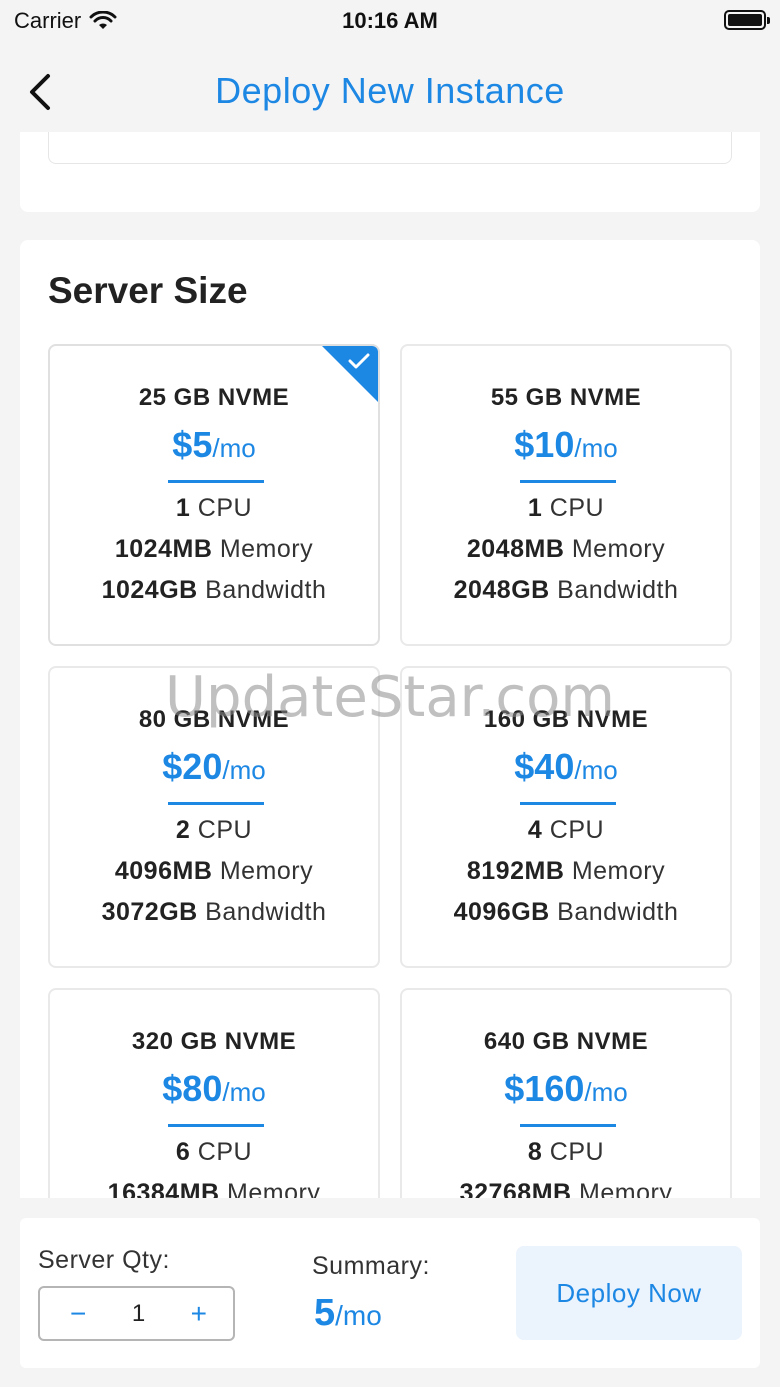 This screenshot has height=1387, width=780. I want to click on summary-amount: 5, so click(325, 1313).